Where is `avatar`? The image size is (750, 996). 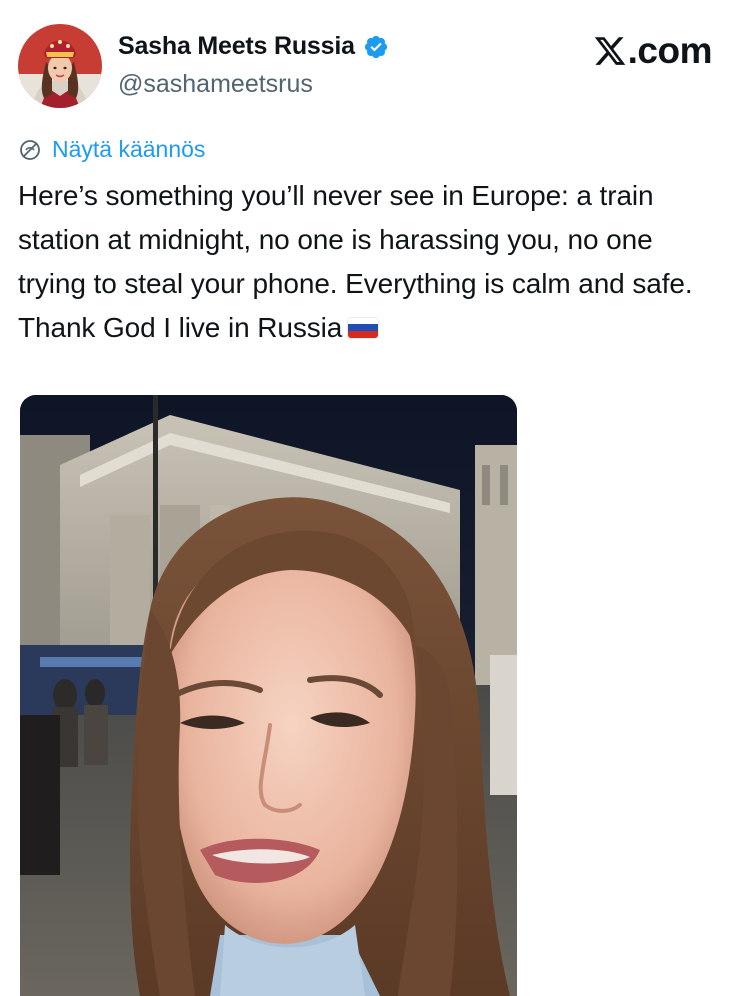
avatar is located at coordinates (60, 66).